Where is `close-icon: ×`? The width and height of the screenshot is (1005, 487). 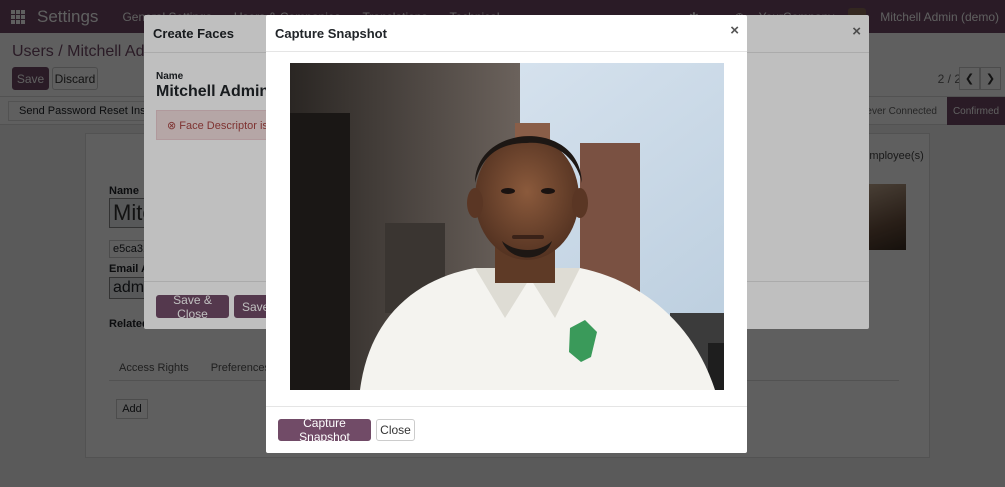
close-icon: × is located at coordinates (734, 30).